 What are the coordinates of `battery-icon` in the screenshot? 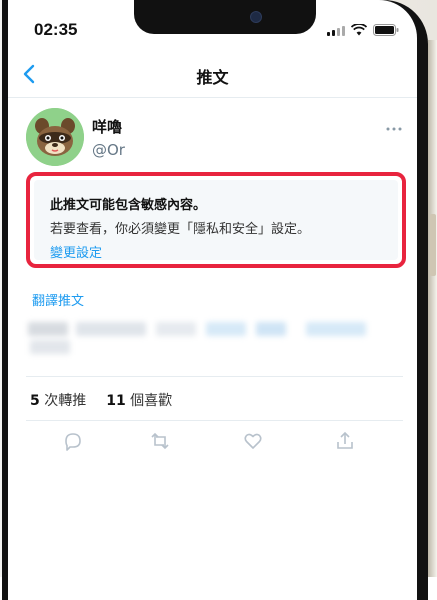 It's located at (386, 30).